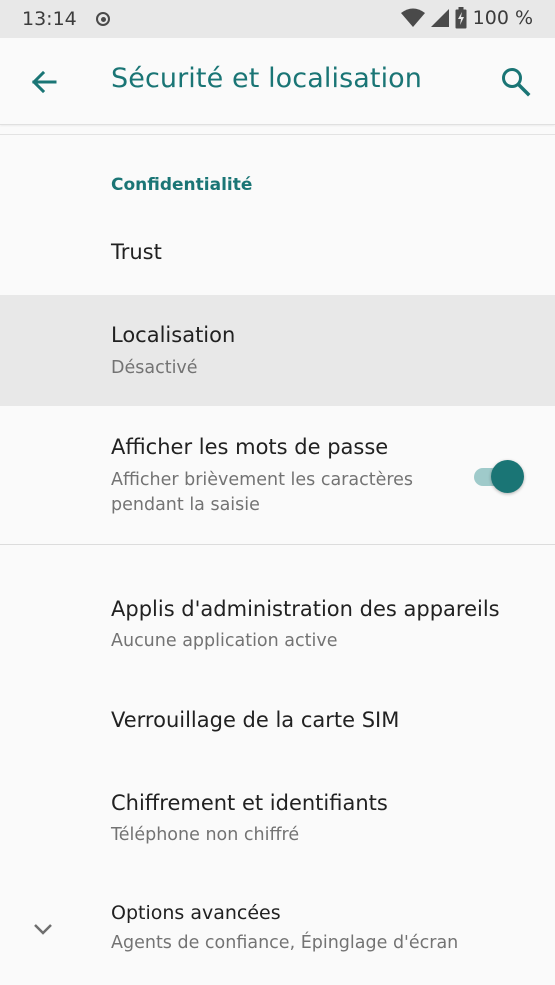  What do you see at coordinates (502, 18) in the screenshot?
I see `battery-percent: 100 %` at bounding box center [502, 18].